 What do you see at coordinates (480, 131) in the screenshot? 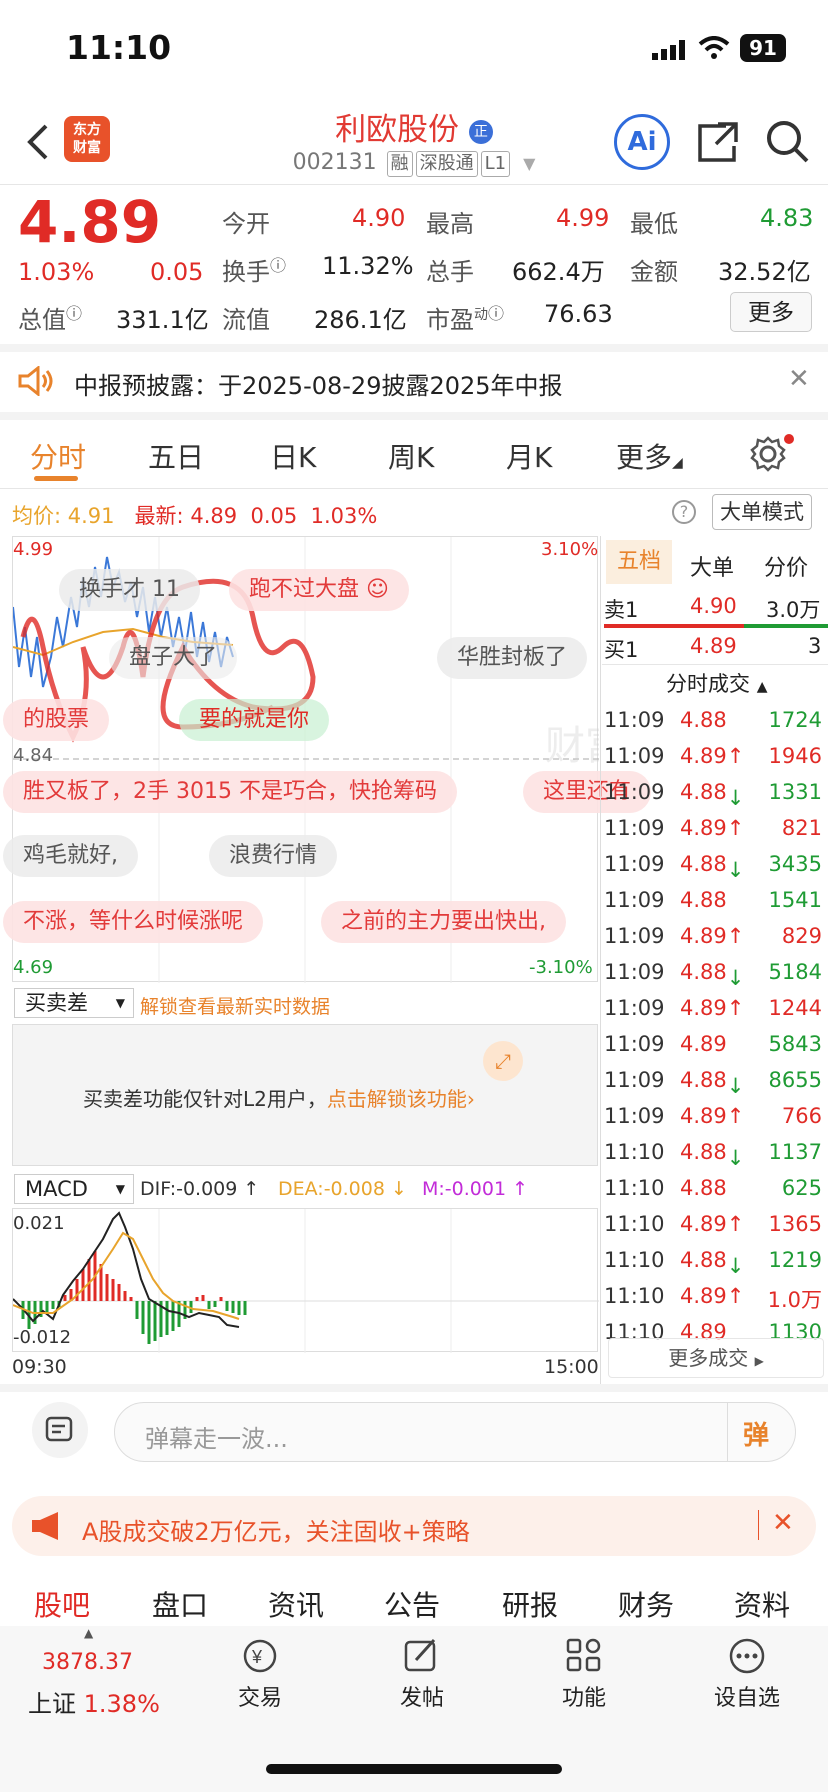
I see `badge: 正` at bounding box center [480, 131].